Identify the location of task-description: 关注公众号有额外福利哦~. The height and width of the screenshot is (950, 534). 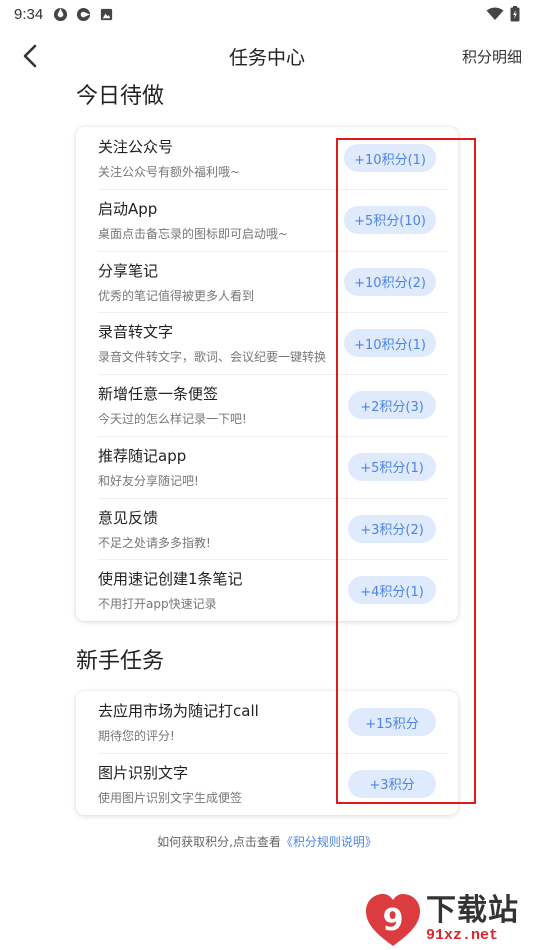
(169, 172).